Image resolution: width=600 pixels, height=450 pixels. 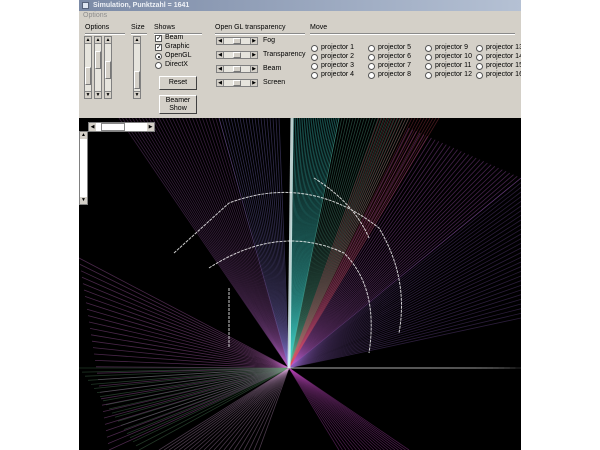 What do you see at coordinates (176, 64) in the screenshot?
I see `directx-label: DirectX` at bounding box center [176, 64].